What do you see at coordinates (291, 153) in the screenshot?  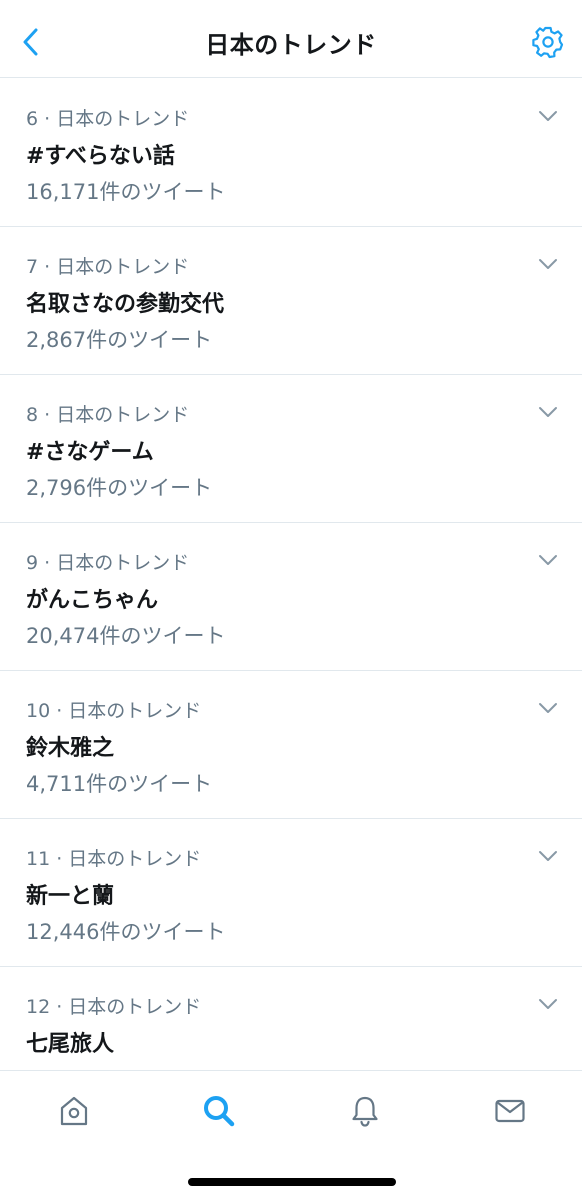 I see `trend-item: 6 · 日本のトレンド #すべらない話 16,171件のツイート` at bounding box center [291, 153].